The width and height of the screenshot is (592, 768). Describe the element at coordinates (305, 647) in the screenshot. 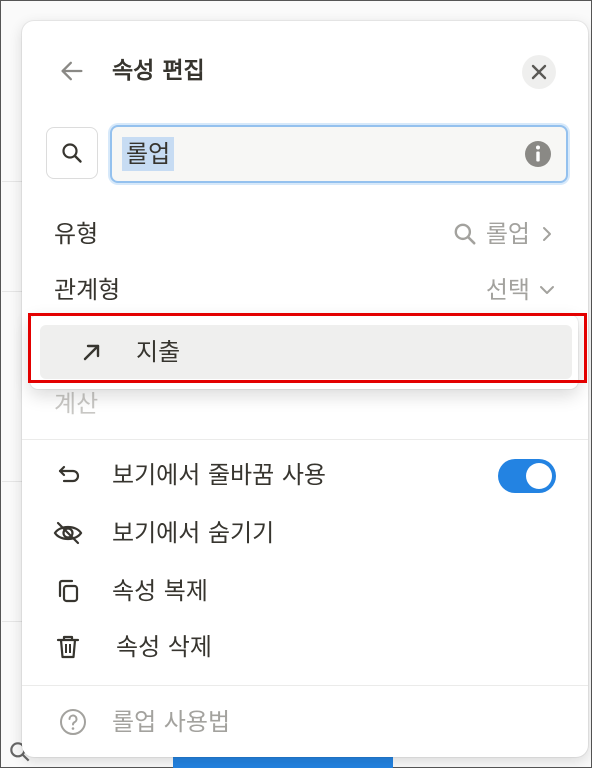

I see `delete-property-item: 속성 삭제` at that location.